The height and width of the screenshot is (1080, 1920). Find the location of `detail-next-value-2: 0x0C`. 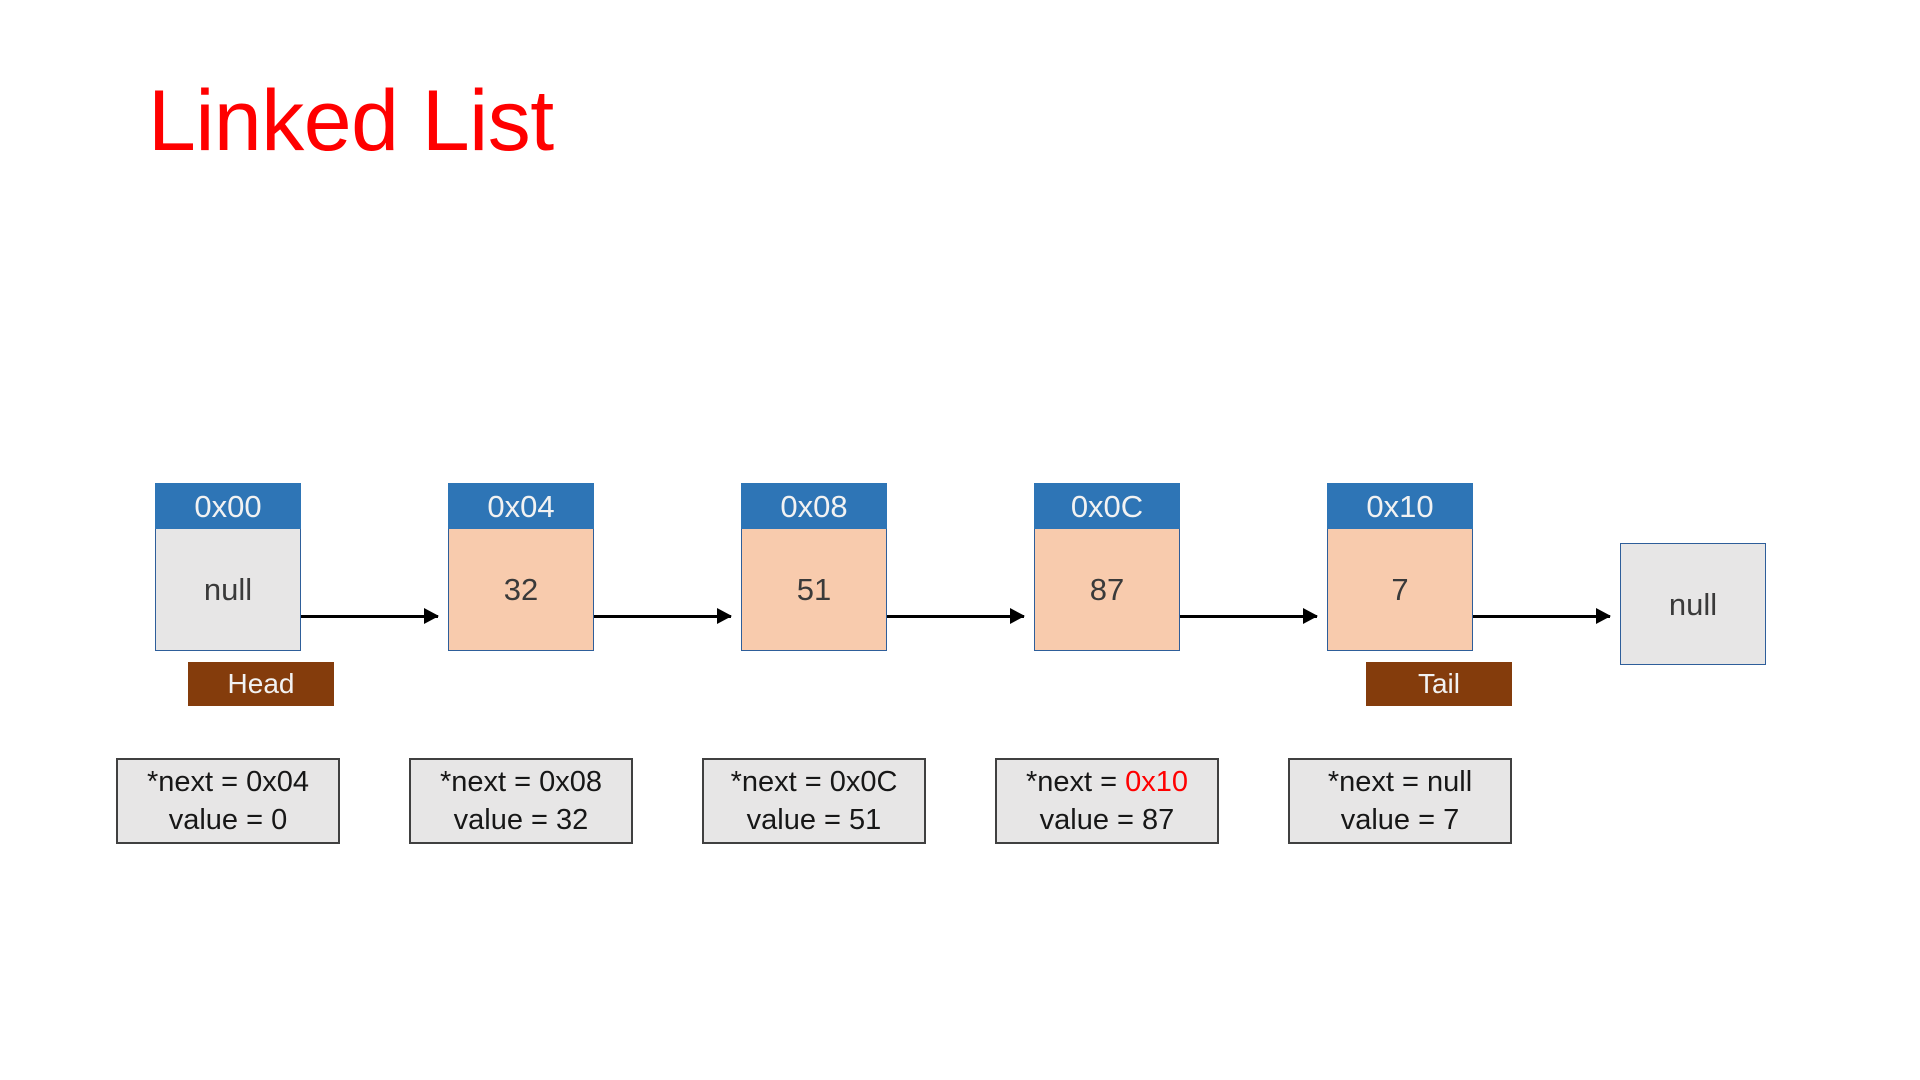

detail-next-value-2: 0x0C is located at coordinates (863, 781).